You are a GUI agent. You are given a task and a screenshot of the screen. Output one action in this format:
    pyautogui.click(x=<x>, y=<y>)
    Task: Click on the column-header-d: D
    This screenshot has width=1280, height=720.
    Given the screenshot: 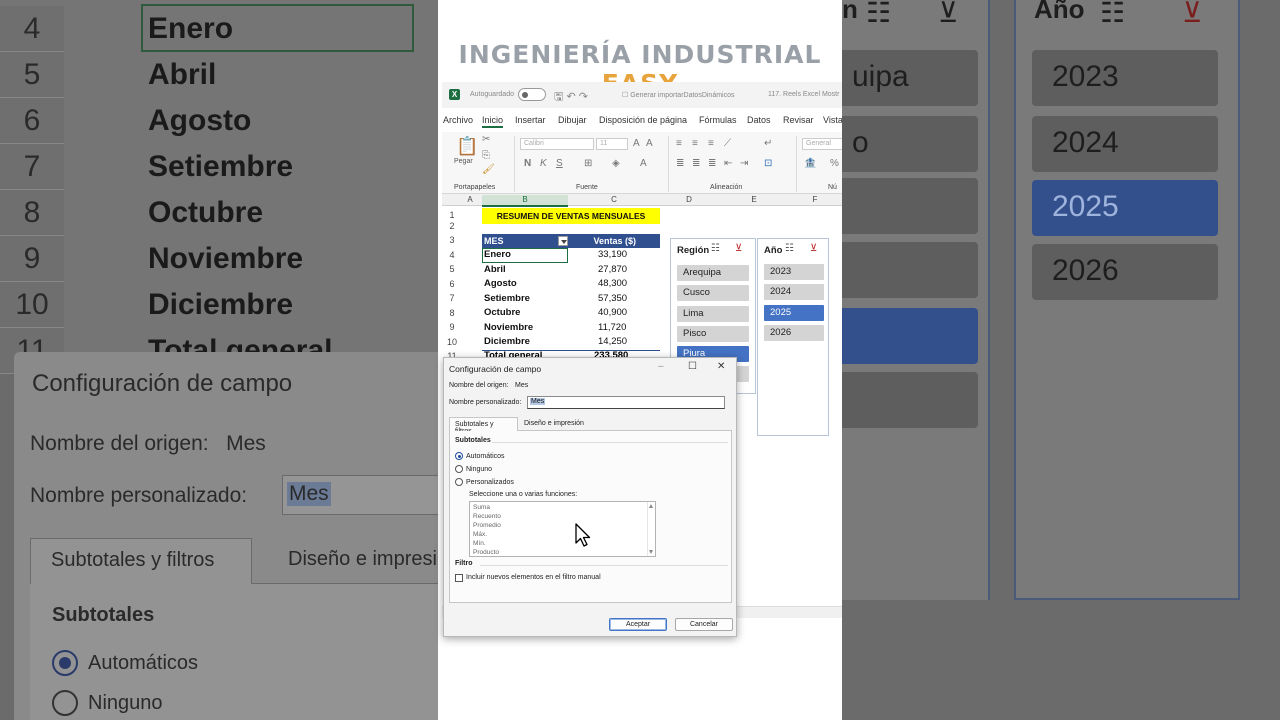 What is the action you would take?
    pyautogui.click(x=689, y=199)
    